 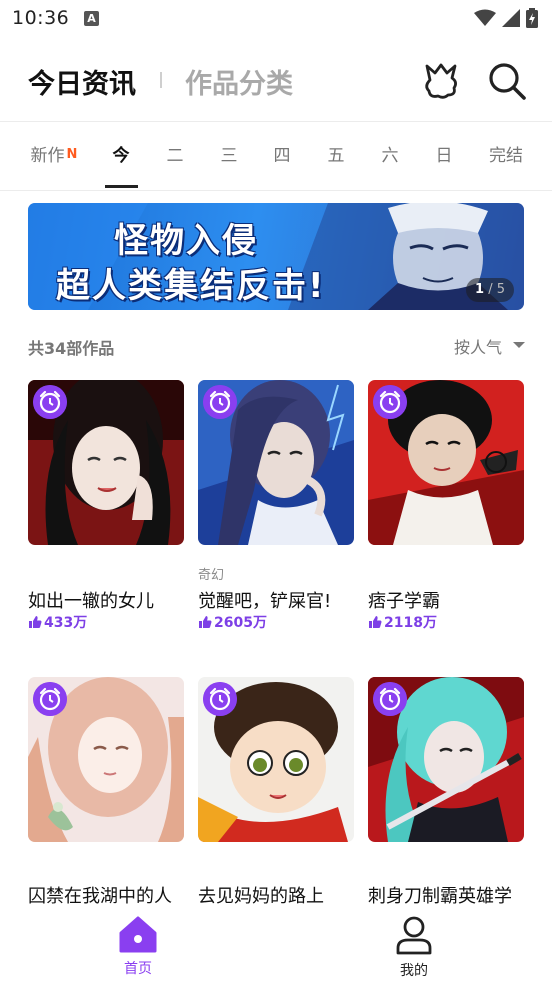 I want to click on banner-headline-1: 怪物入侵, so click(x=186, y=241).